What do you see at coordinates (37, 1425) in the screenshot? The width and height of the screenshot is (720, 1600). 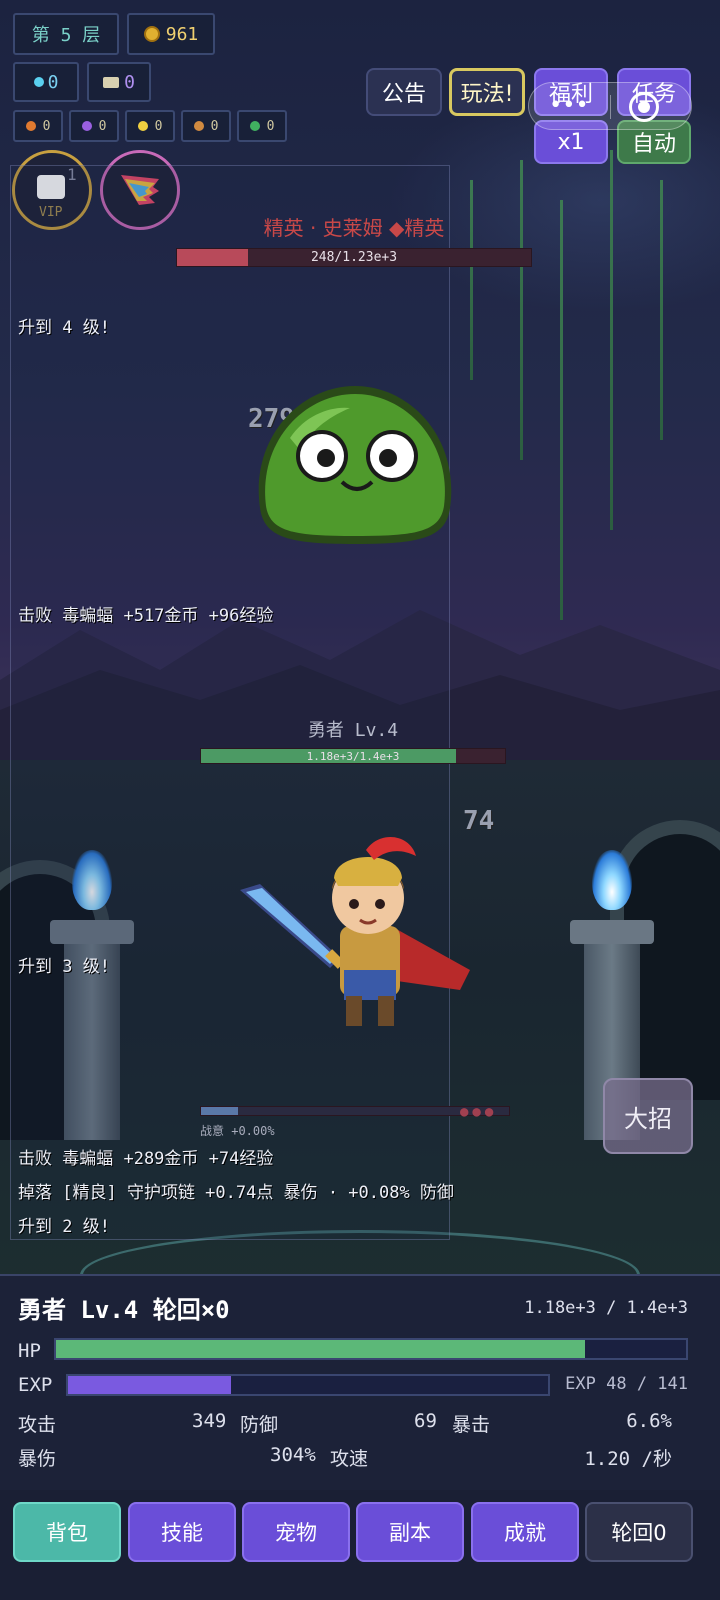 I see `atk-label: 攻击` at bounding box center [37, 1425].